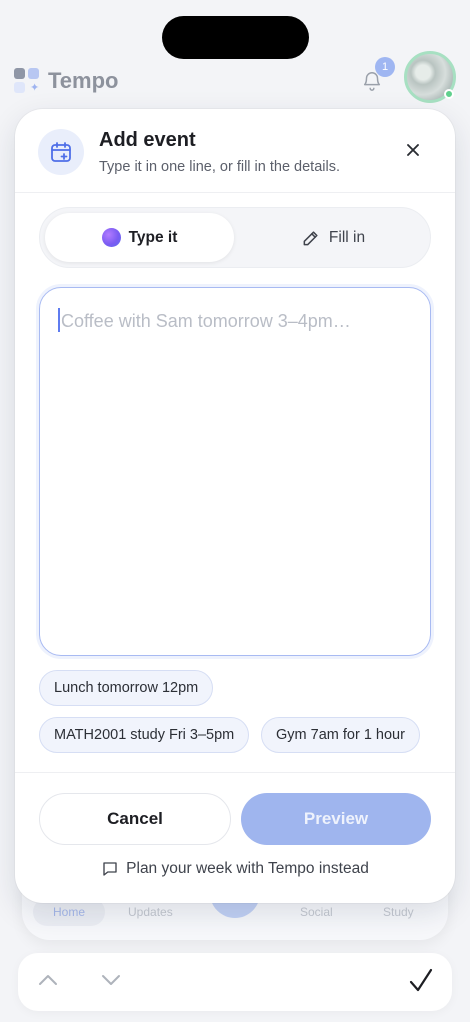 This screenshot has width=470, height=1022. Describe the element at coordinates (310, 237) in the screenshot. I see `pencil-icon` at that location.